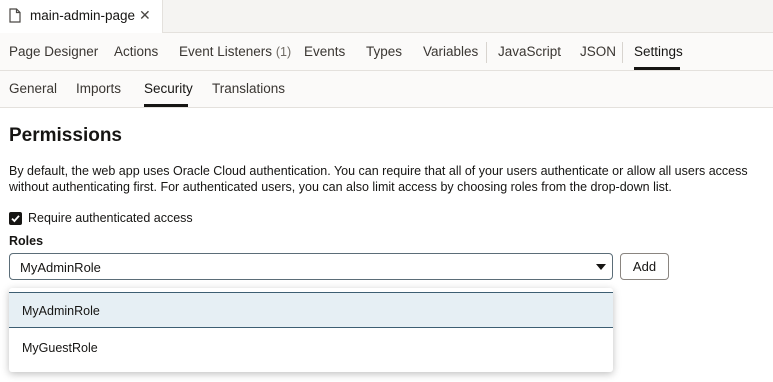 This screenshot has width=773, height=382. I want to click on active-subtab-indicator, so click(166, 105).